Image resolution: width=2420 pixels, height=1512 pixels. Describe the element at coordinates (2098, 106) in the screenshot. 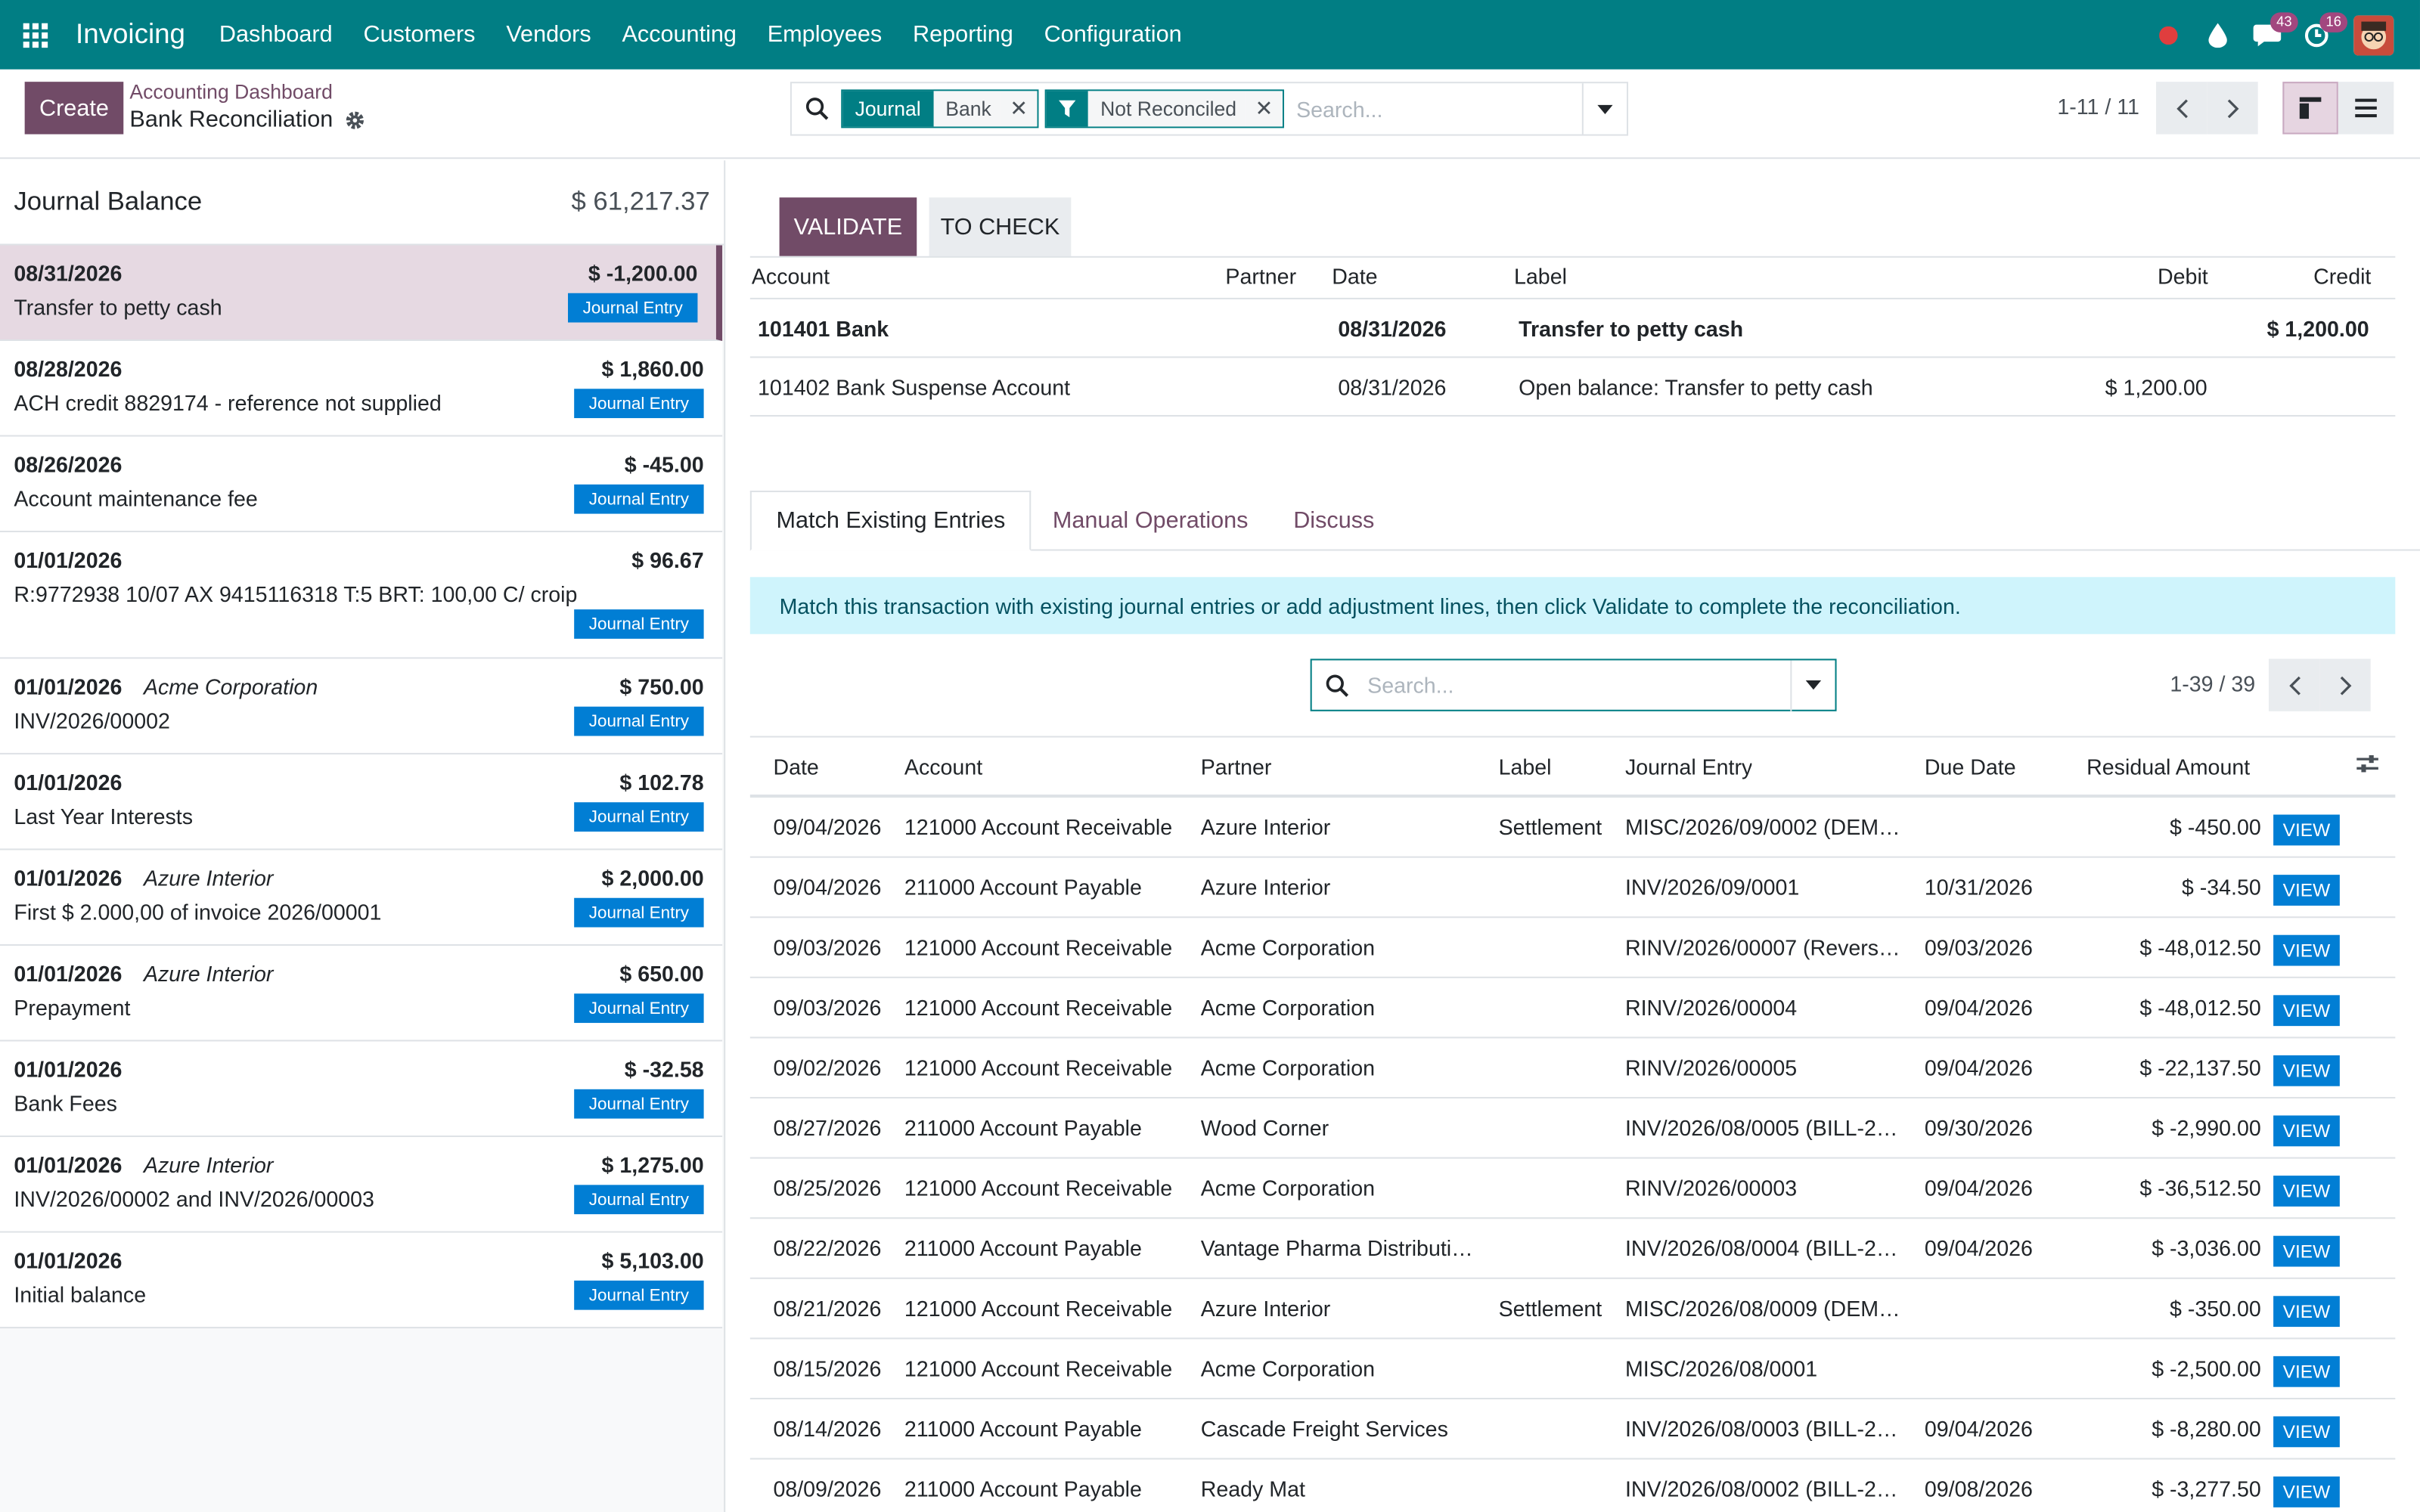

I see `pager-value: 1-11 / 11` at that location.